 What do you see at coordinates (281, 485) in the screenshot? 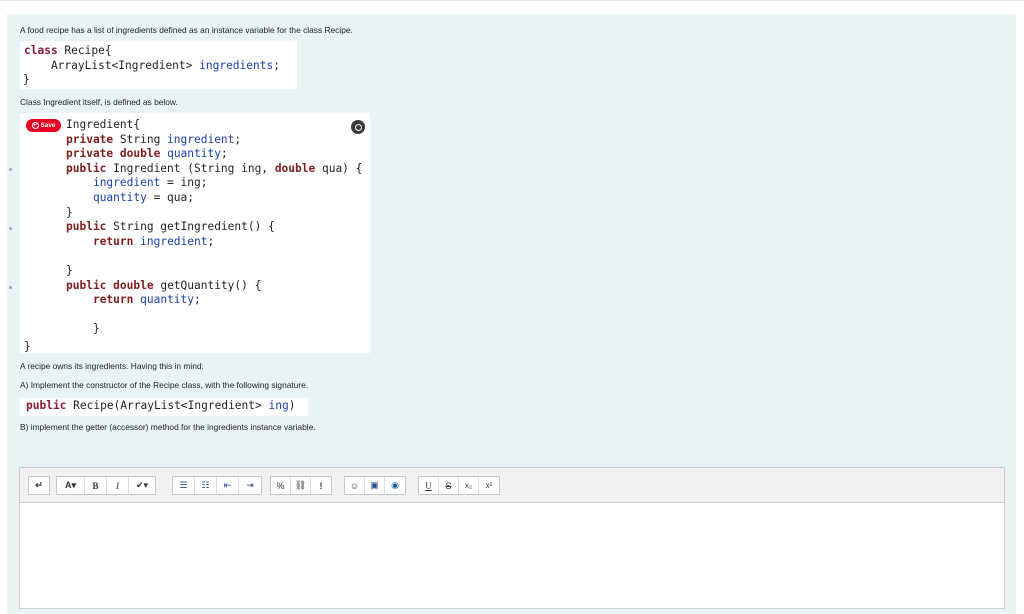
I see `link-button: %` at bounding box center [281, 485].